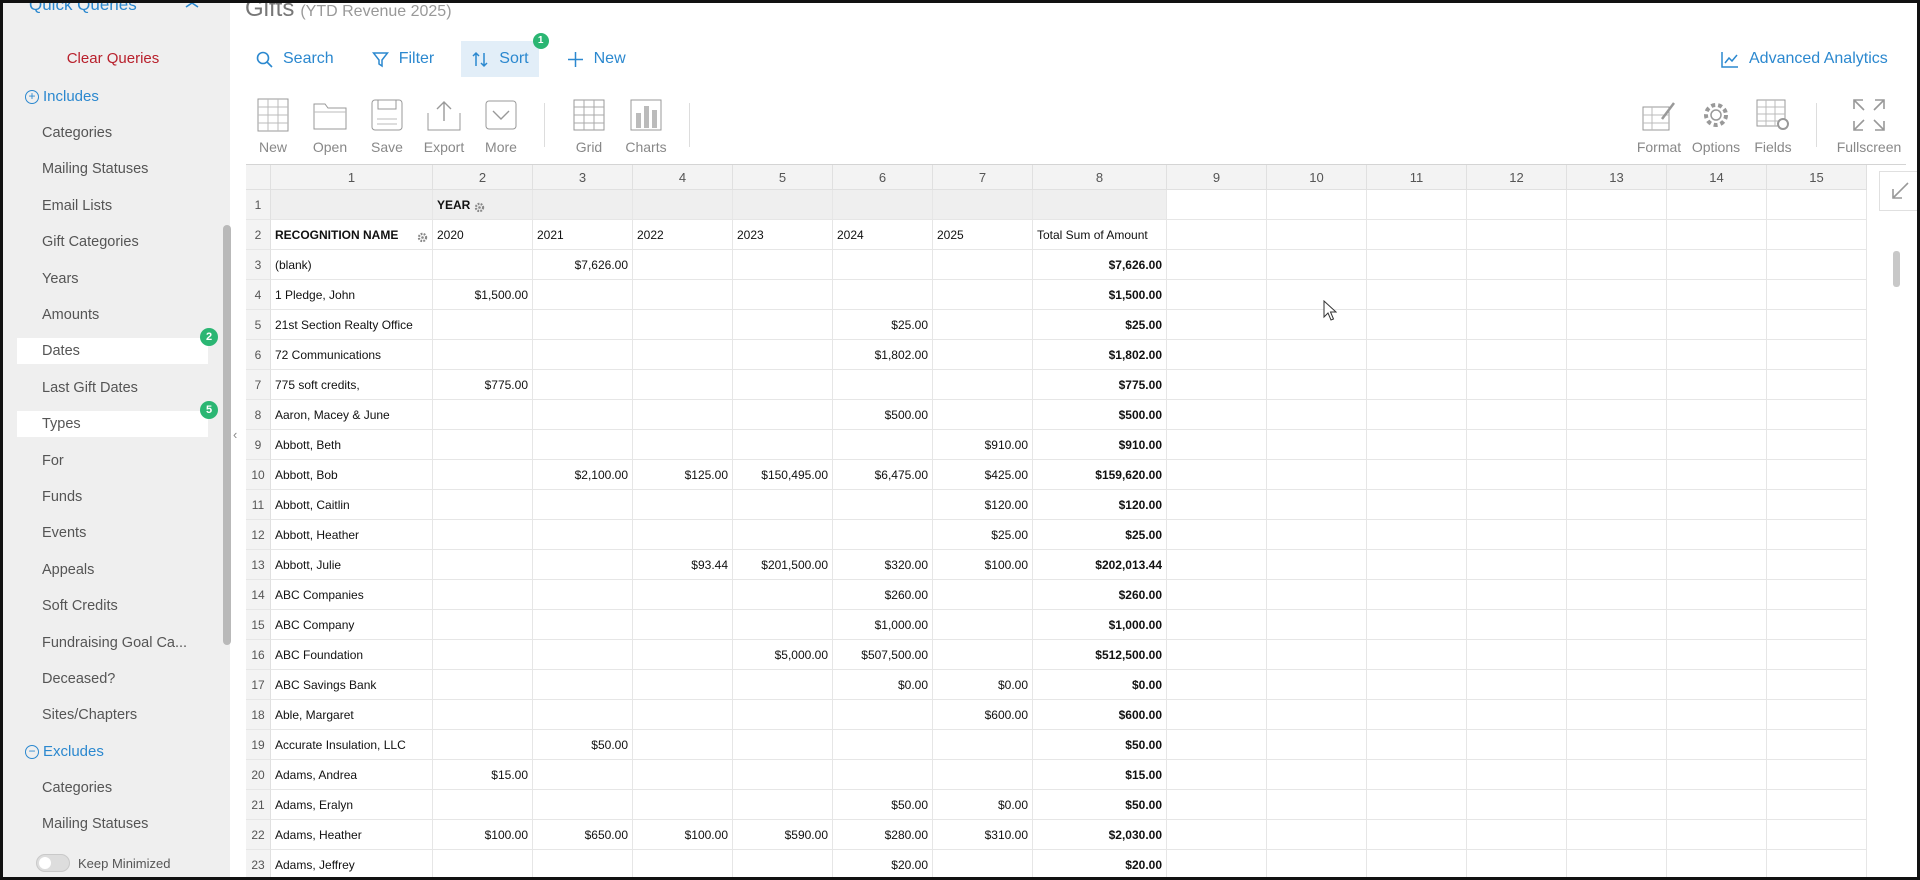  I want to click on column-header: 2, so click(483, 177).